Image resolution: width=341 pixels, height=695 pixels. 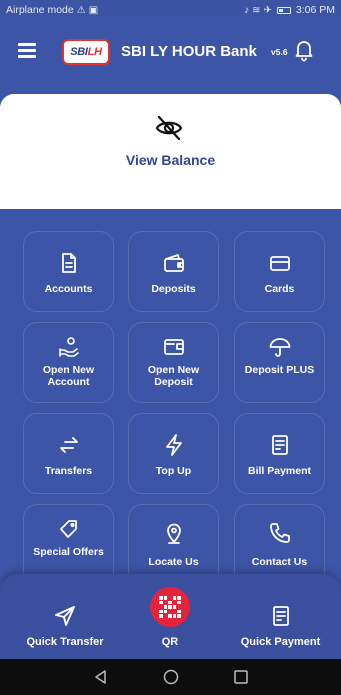 What do you see at coordinates (279, 562) in the screenshot?
I see `tile-label: Contact Us` at bounding box center [279, 562].